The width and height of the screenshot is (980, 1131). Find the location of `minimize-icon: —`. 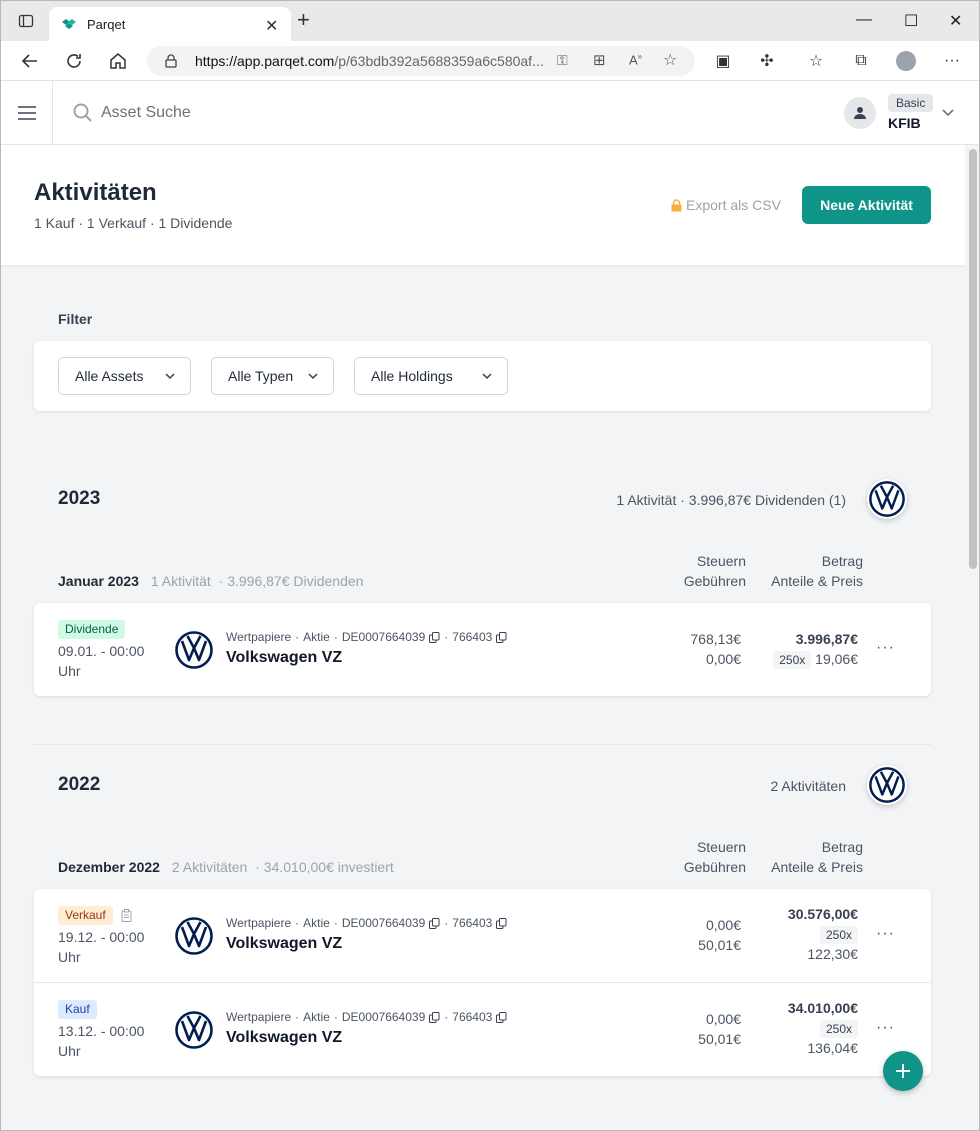

minimize-icon: — is located at coordinates (864, 20).